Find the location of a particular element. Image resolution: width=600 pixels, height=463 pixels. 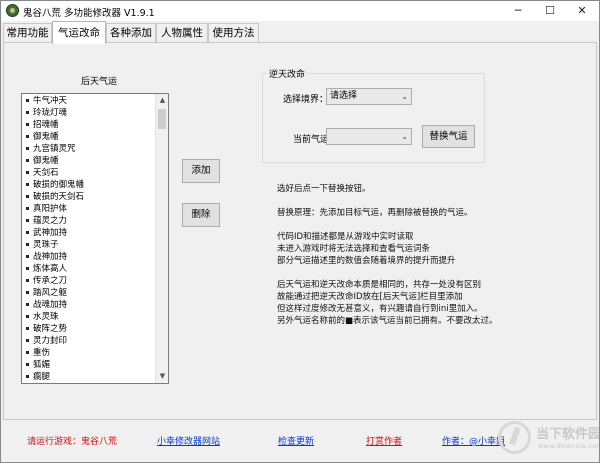

list-item: 破损的天剑石 is located at coordinates (89, 197).